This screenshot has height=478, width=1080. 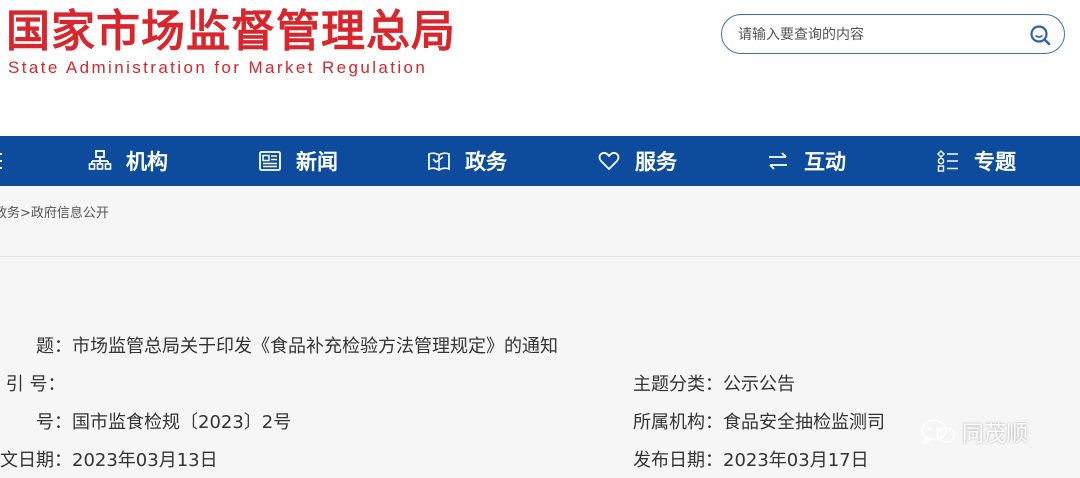 What do you see at coordinates (2, 161) in the screenshot?
I see `nav-home-icon` at bounding box center [2, 161].